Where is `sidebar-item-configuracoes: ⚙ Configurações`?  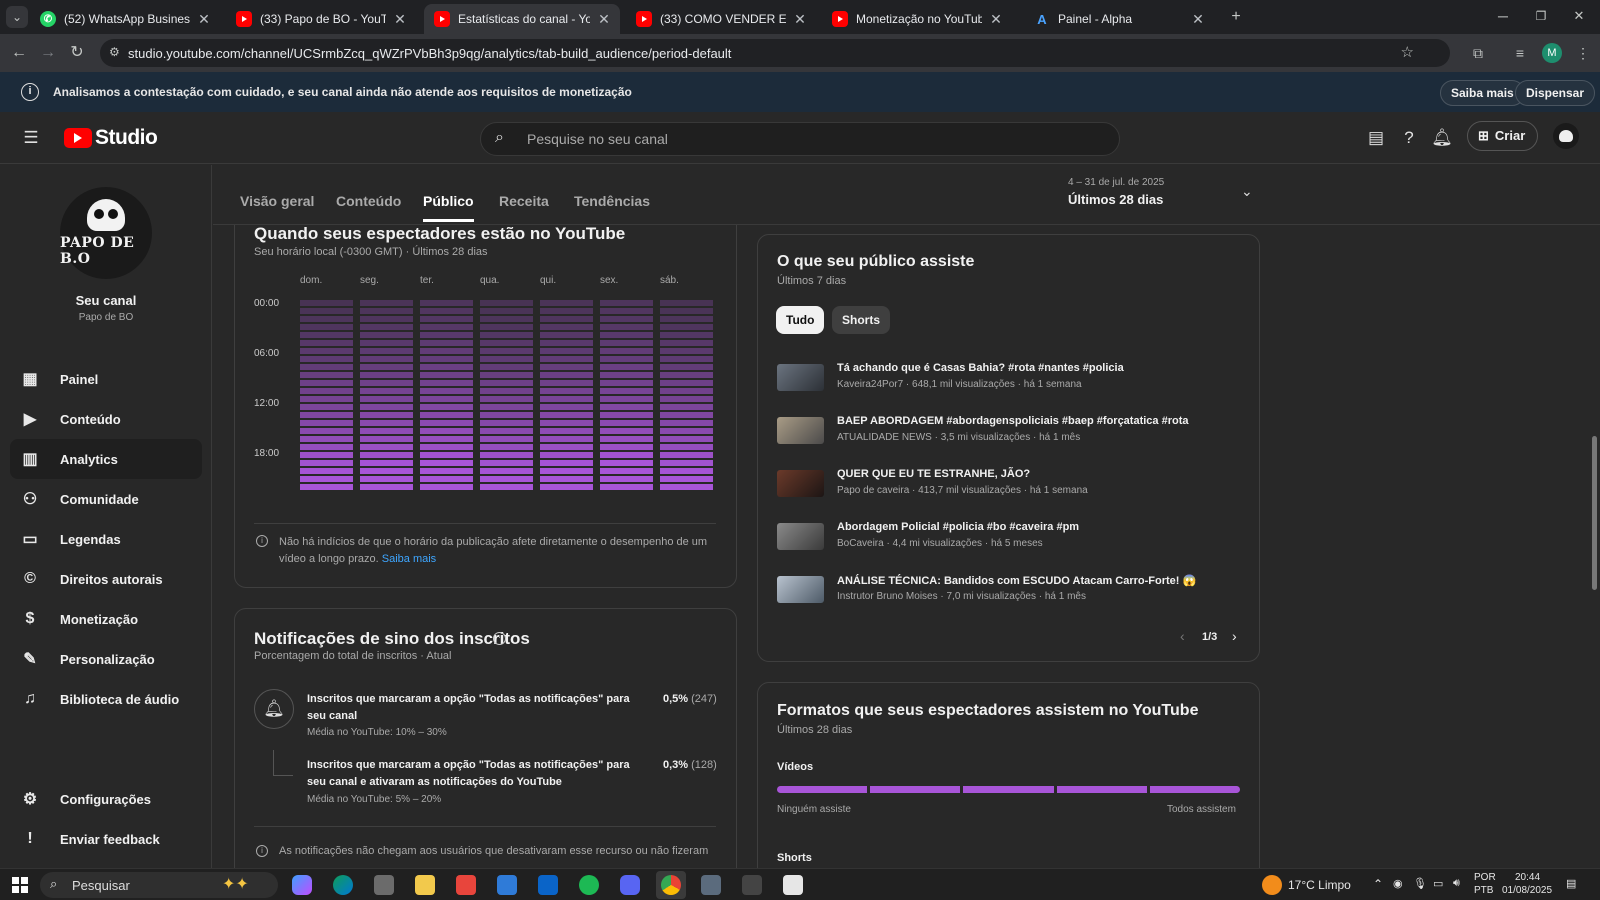
sidebar-item-configuracoes: ⚙ Configurações is located at coordinates (106, 799).